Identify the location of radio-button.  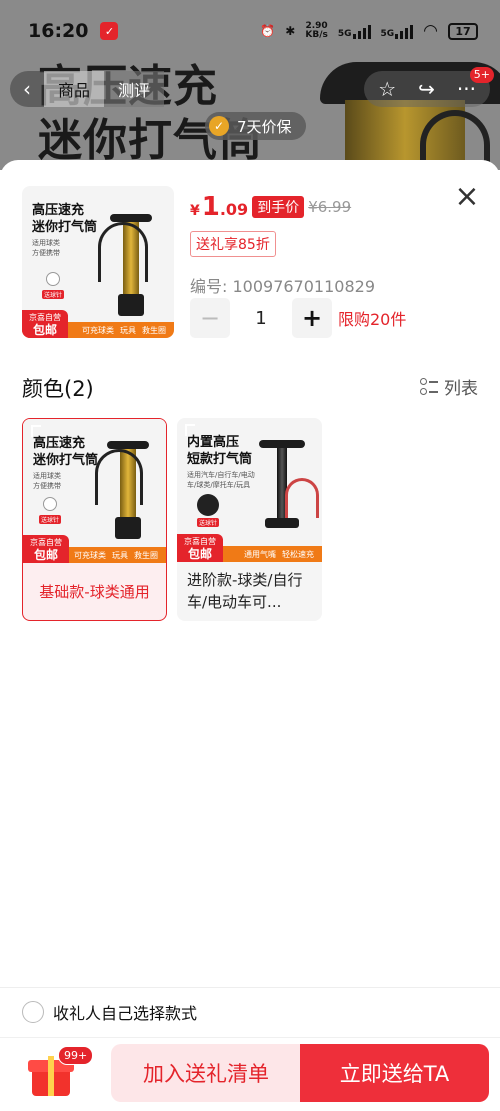
(33, 1012).